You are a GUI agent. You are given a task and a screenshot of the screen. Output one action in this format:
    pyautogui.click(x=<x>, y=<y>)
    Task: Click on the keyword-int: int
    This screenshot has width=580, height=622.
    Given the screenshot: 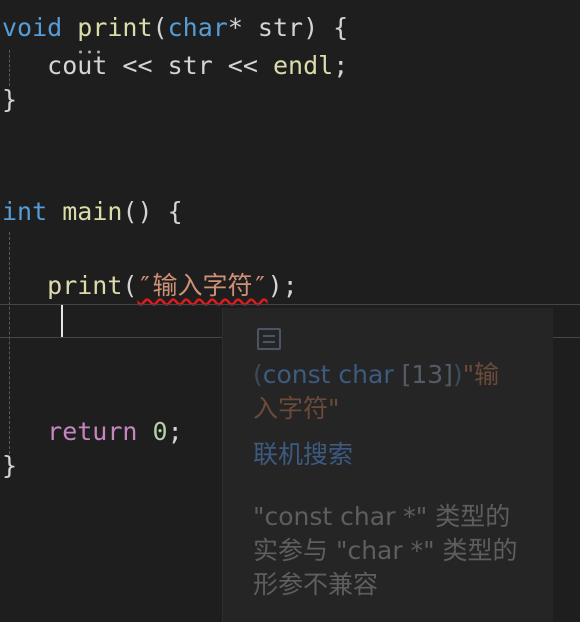 What is the action you would take?
    pyautogui.click(x=25, y=211)
    